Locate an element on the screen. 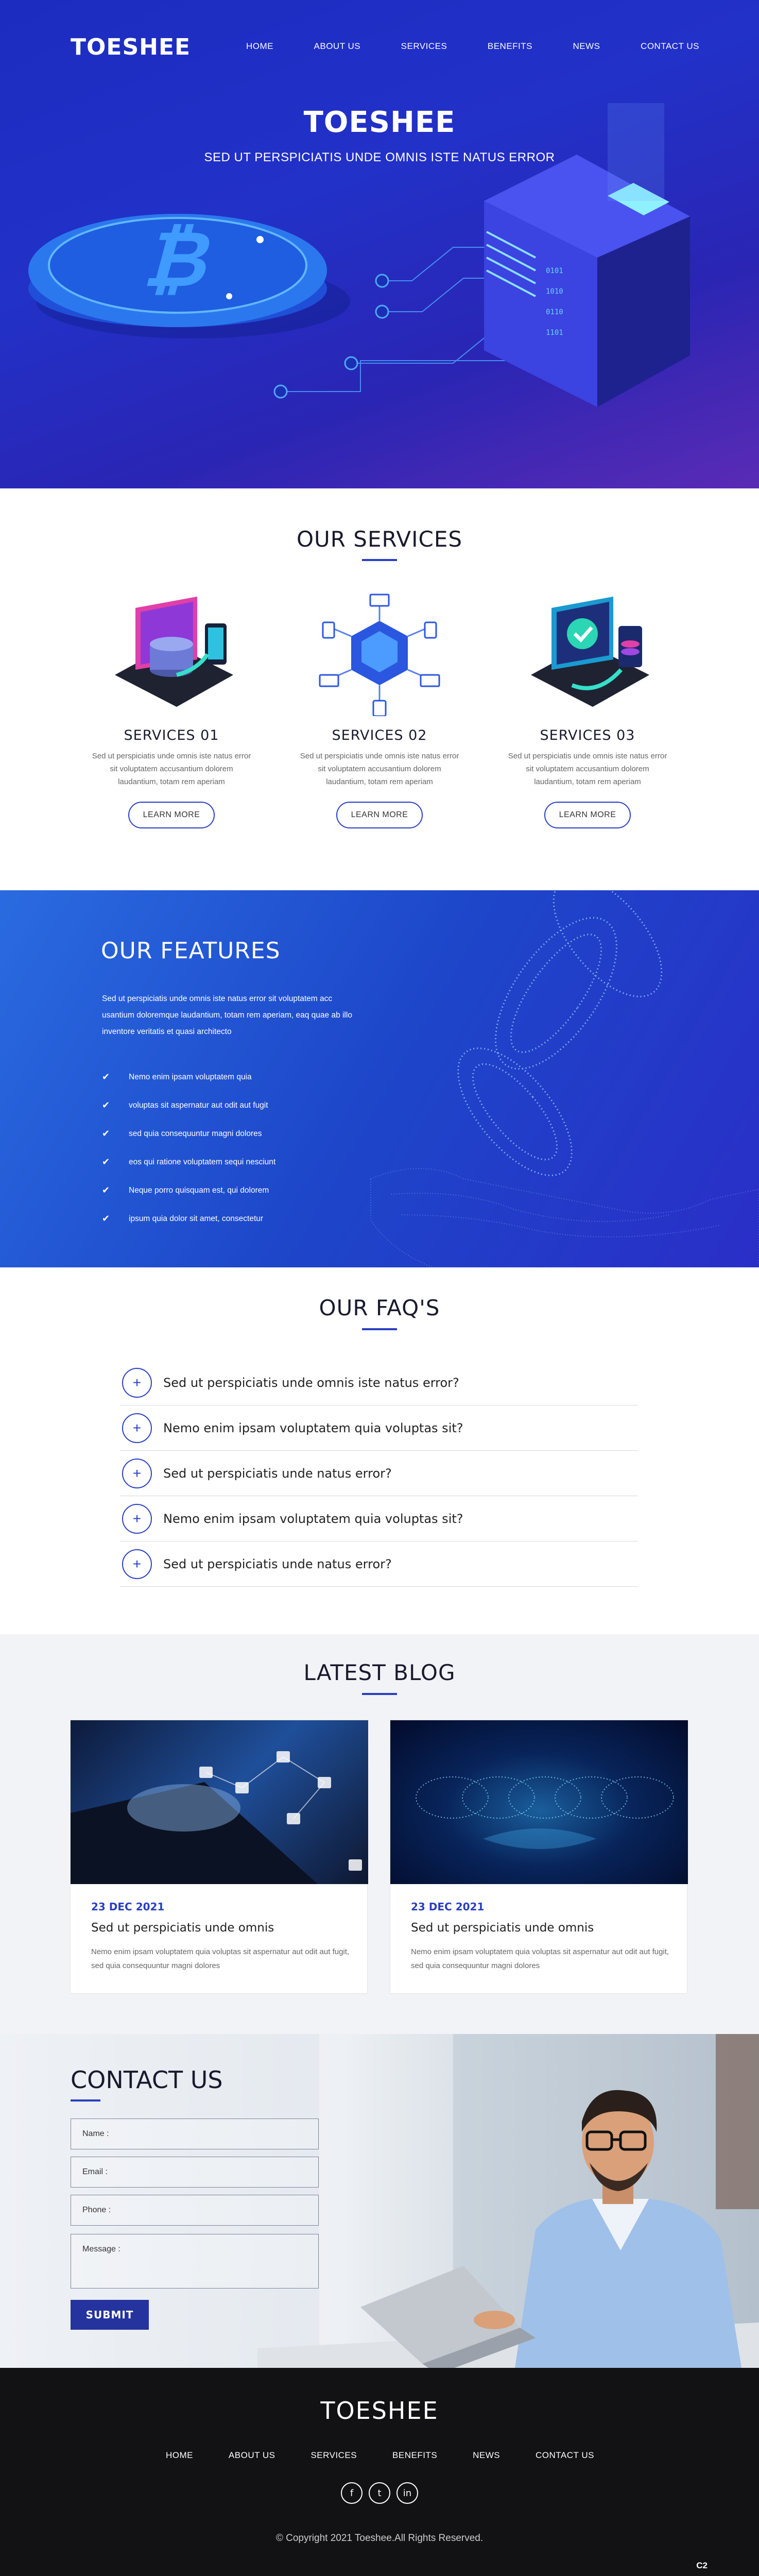 Image resolution: width=759 pixels, height=2576 pixels. faq-item-5: + Sed ut perspiciatis unde natus error? is located at coordinates (379, 1564).